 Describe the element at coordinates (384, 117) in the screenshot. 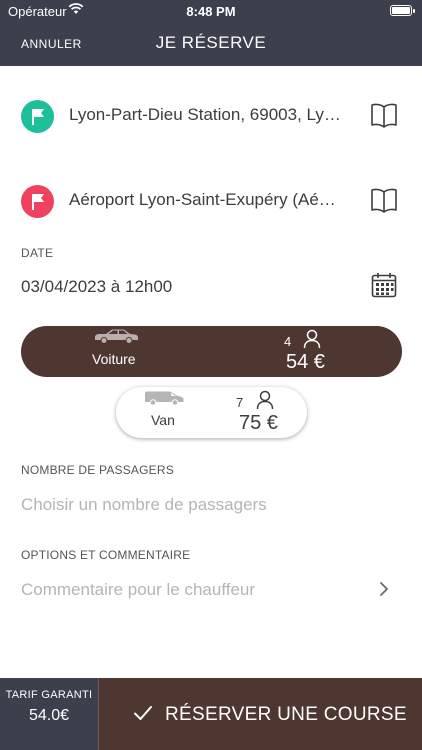

I see `pickup-address-book-icon` at that location.